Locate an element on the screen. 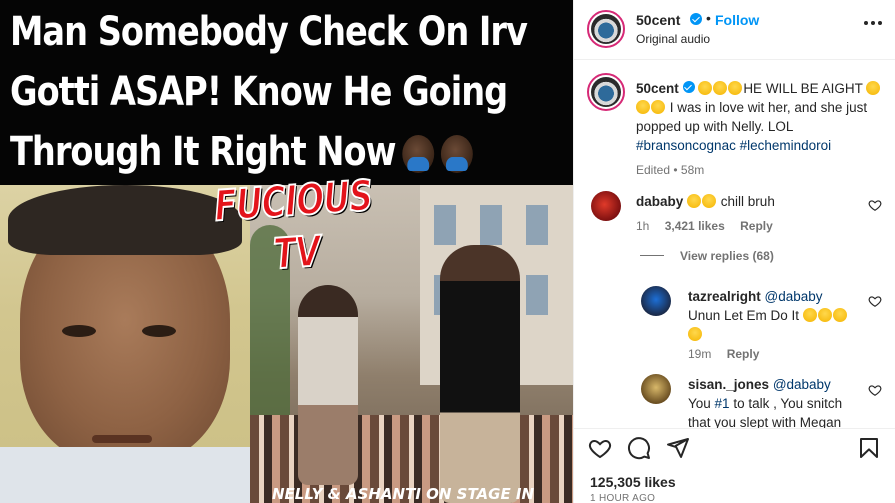 Image resolution: width=895 pixels, height=503 pixels. watermark-logo: FUCIOUS TV is located at coordinates (293, 225).